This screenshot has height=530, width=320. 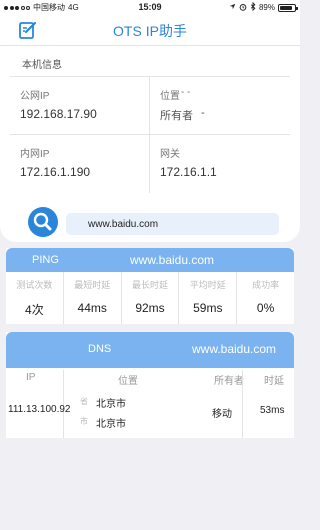 I want to click on dns-ip-value: 111.13.100.92, so click(x=39, y=409).